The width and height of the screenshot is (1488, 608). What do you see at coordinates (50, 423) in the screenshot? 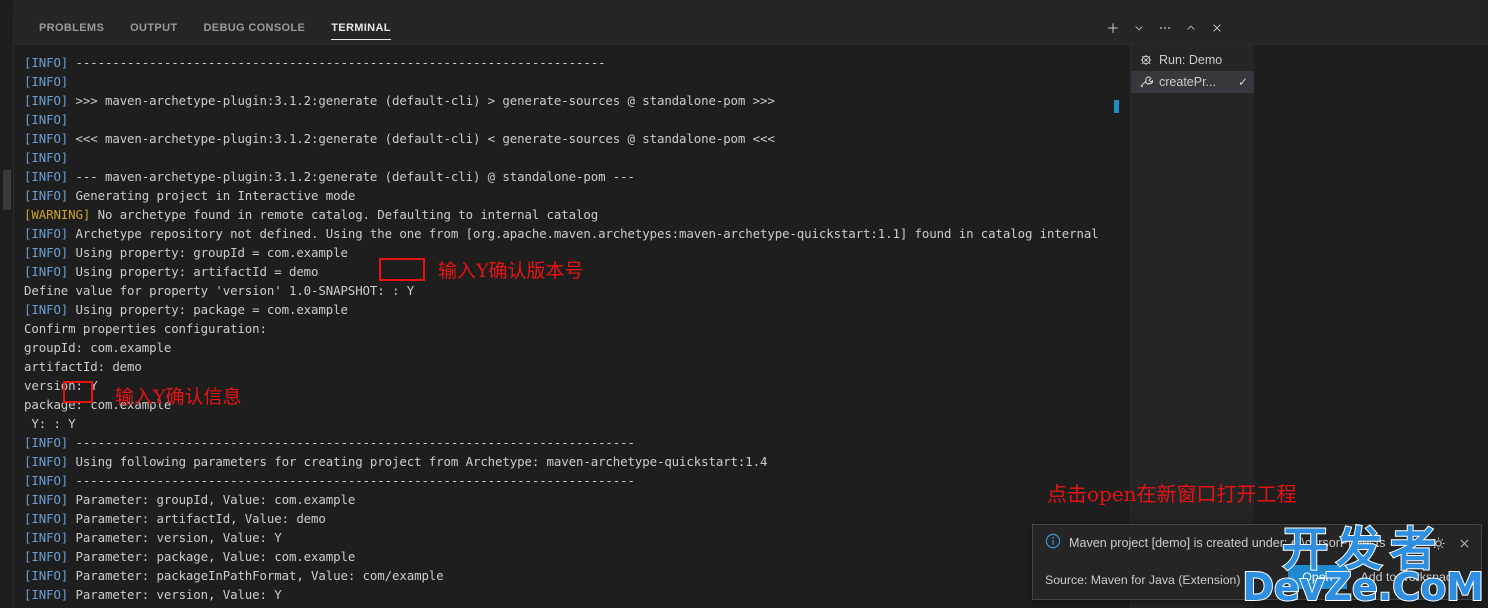
I see `terminal-line-text: Y: : Y` at bounding box center [50, 423].